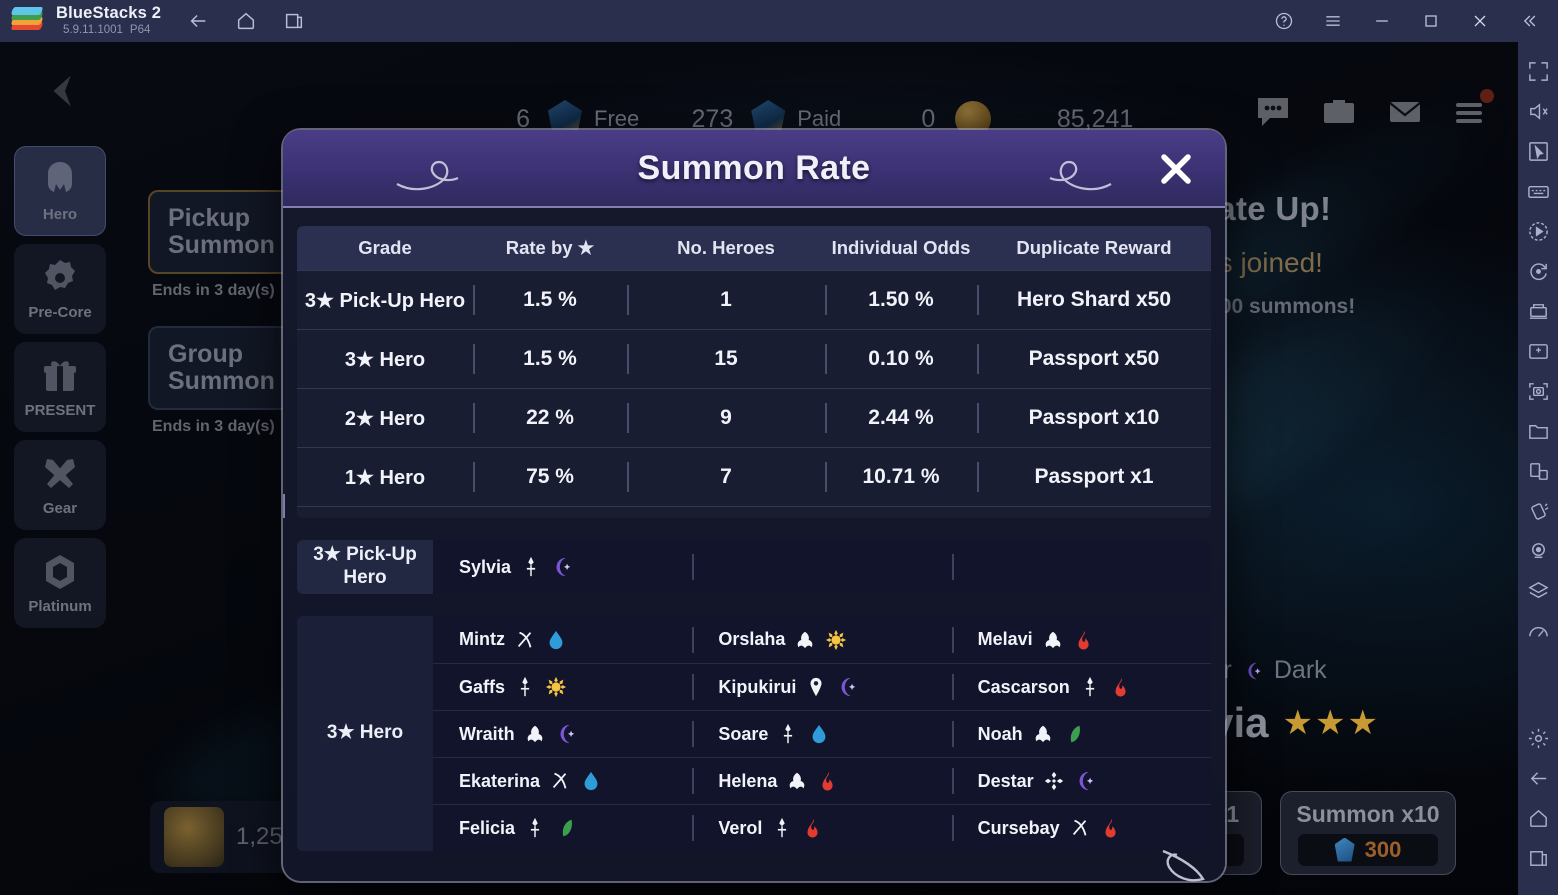 The width and height of the screenshot is (1558, 895). What do you see at coordinates (754, 169) in the screenshot?
I see `modal-header: Summon Rate` at bounding box center [754, 169].